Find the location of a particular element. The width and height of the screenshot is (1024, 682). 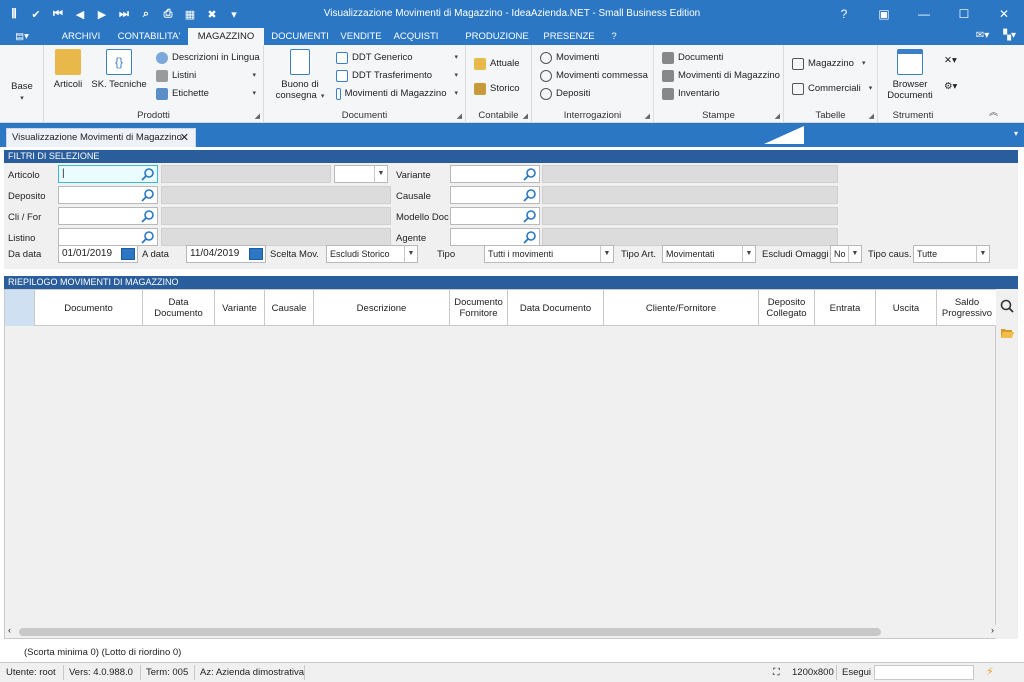

col-descrizione: Descrizione is located at coordinates (382, 308).